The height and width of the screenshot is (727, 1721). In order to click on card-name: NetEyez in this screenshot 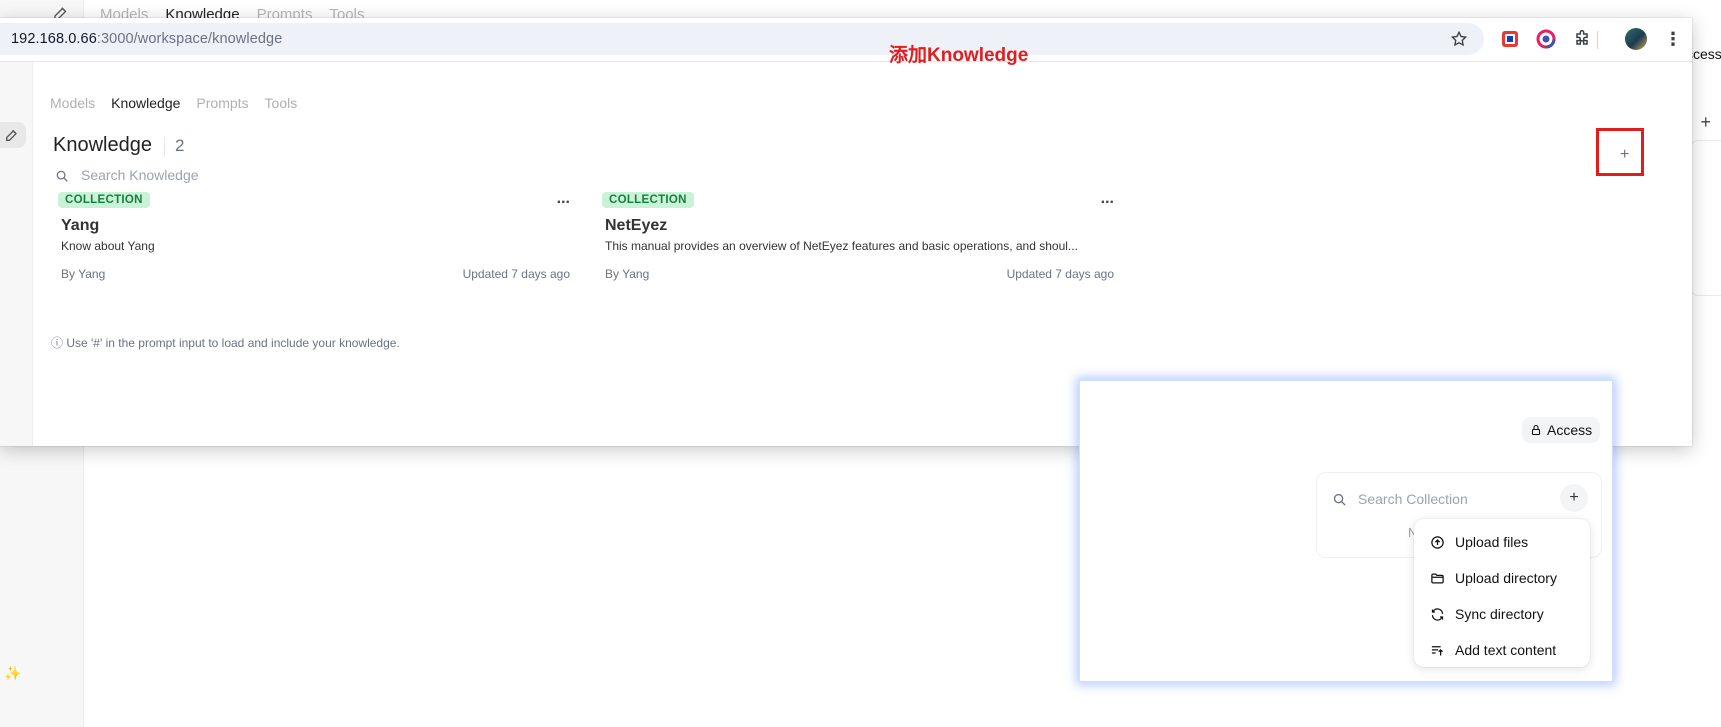, I will do `click(636, 225)`.